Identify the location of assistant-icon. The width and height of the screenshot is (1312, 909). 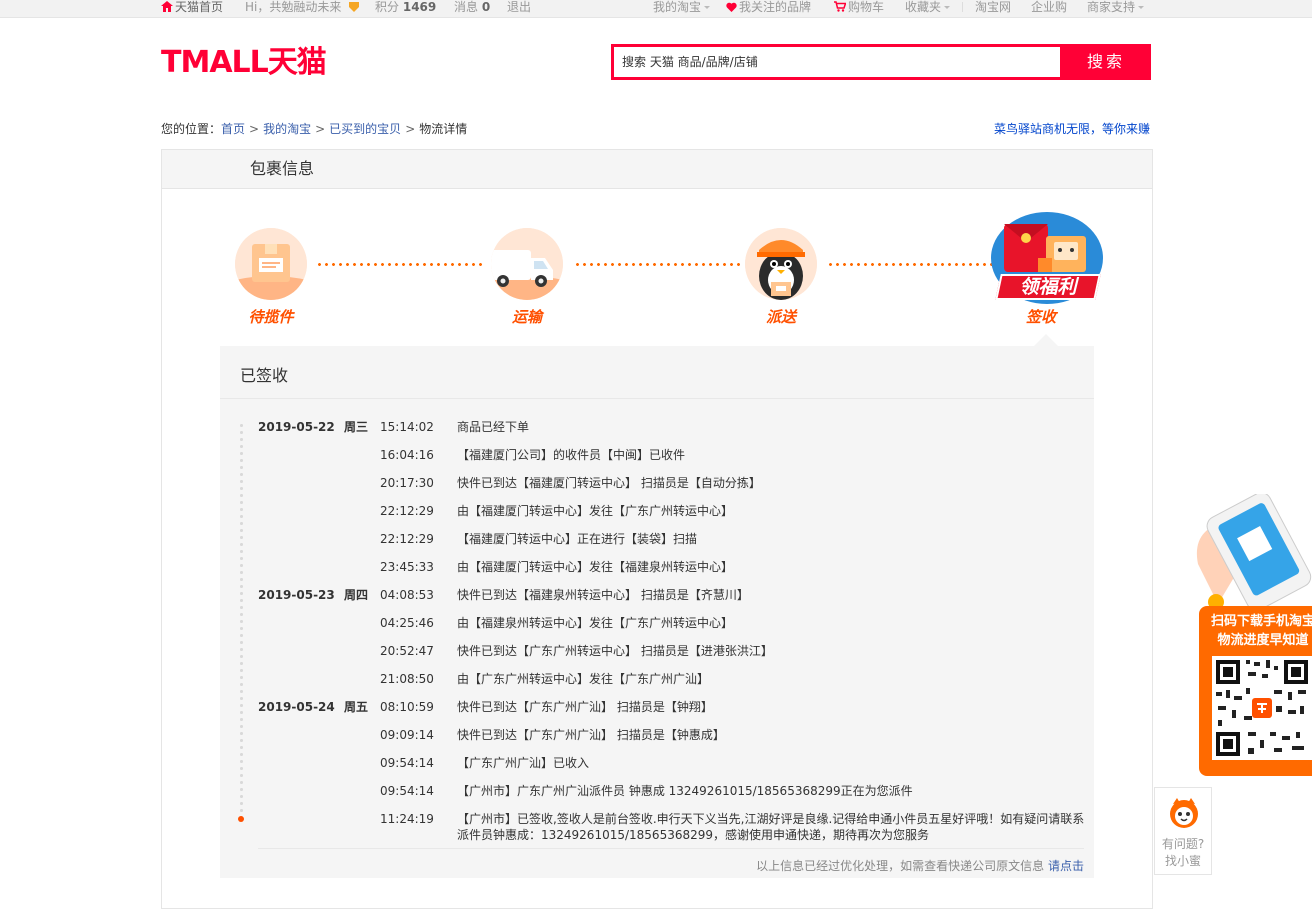
(1184, 813).